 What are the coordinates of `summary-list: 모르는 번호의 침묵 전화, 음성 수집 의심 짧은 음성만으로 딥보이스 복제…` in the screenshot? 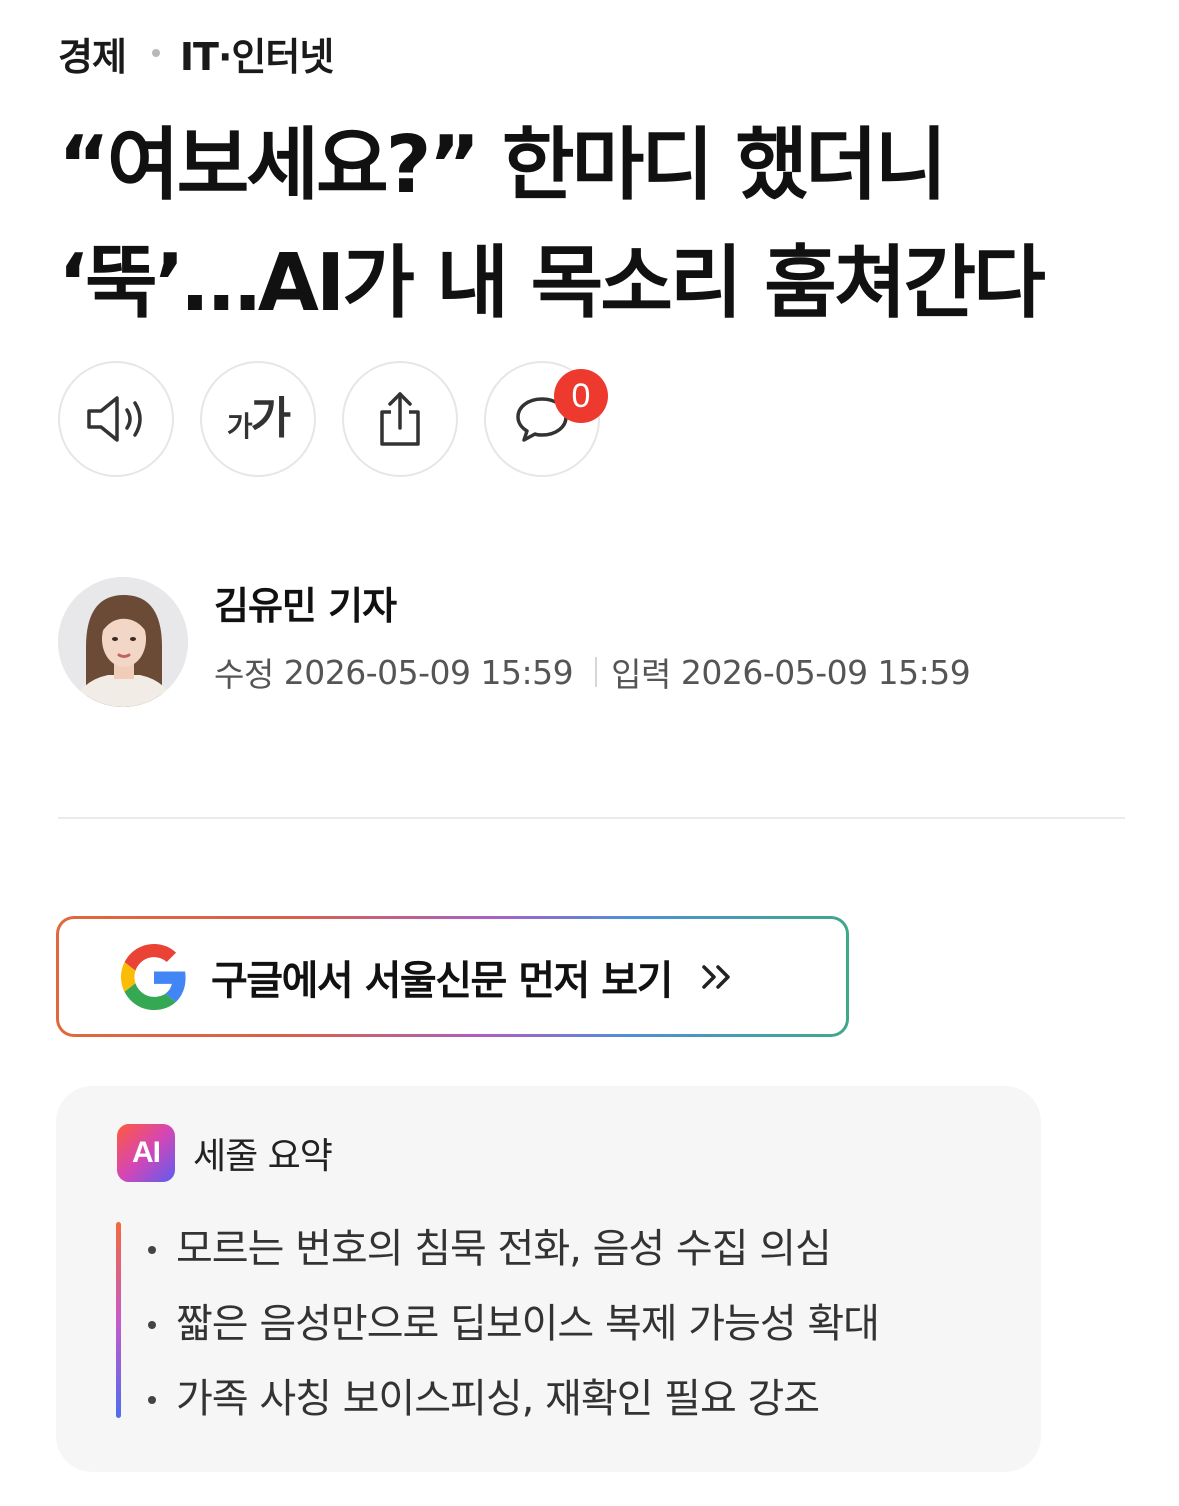 It's located at (514, 1328).